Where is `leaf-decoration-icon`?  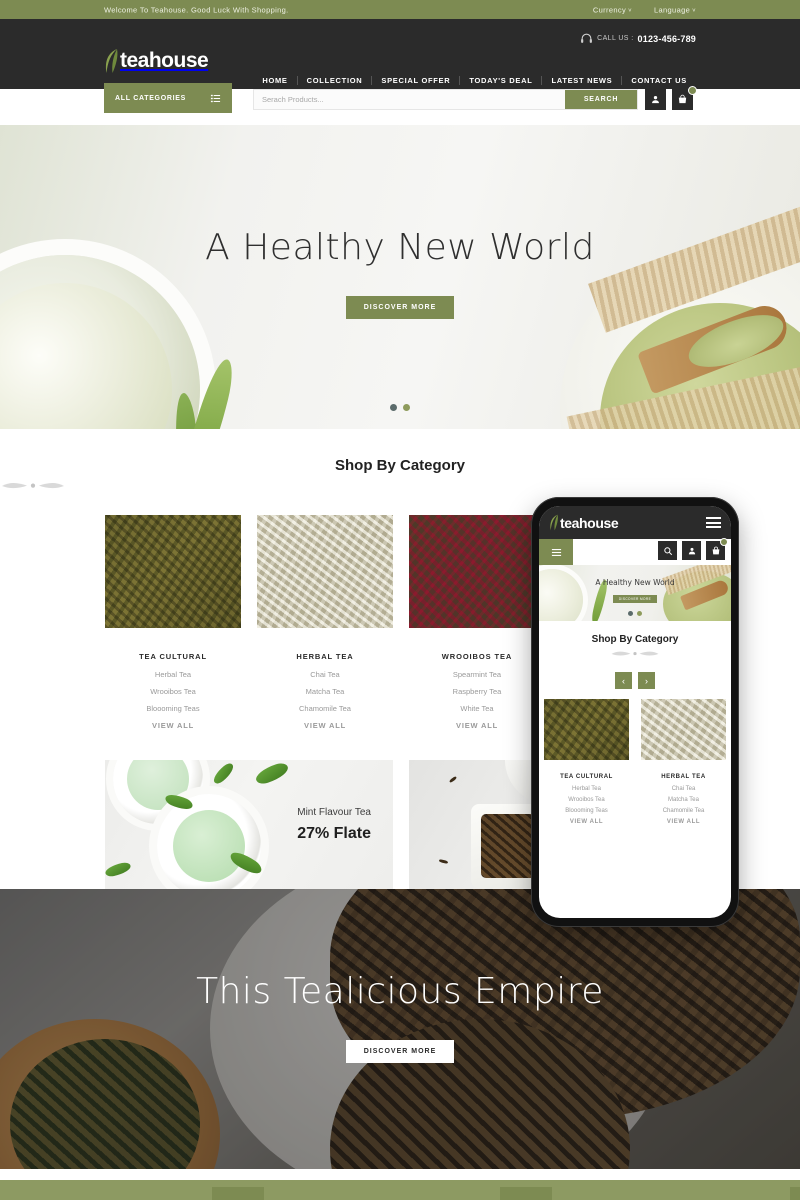 leaf-decoration-icon is located at coordinates (118, 869).